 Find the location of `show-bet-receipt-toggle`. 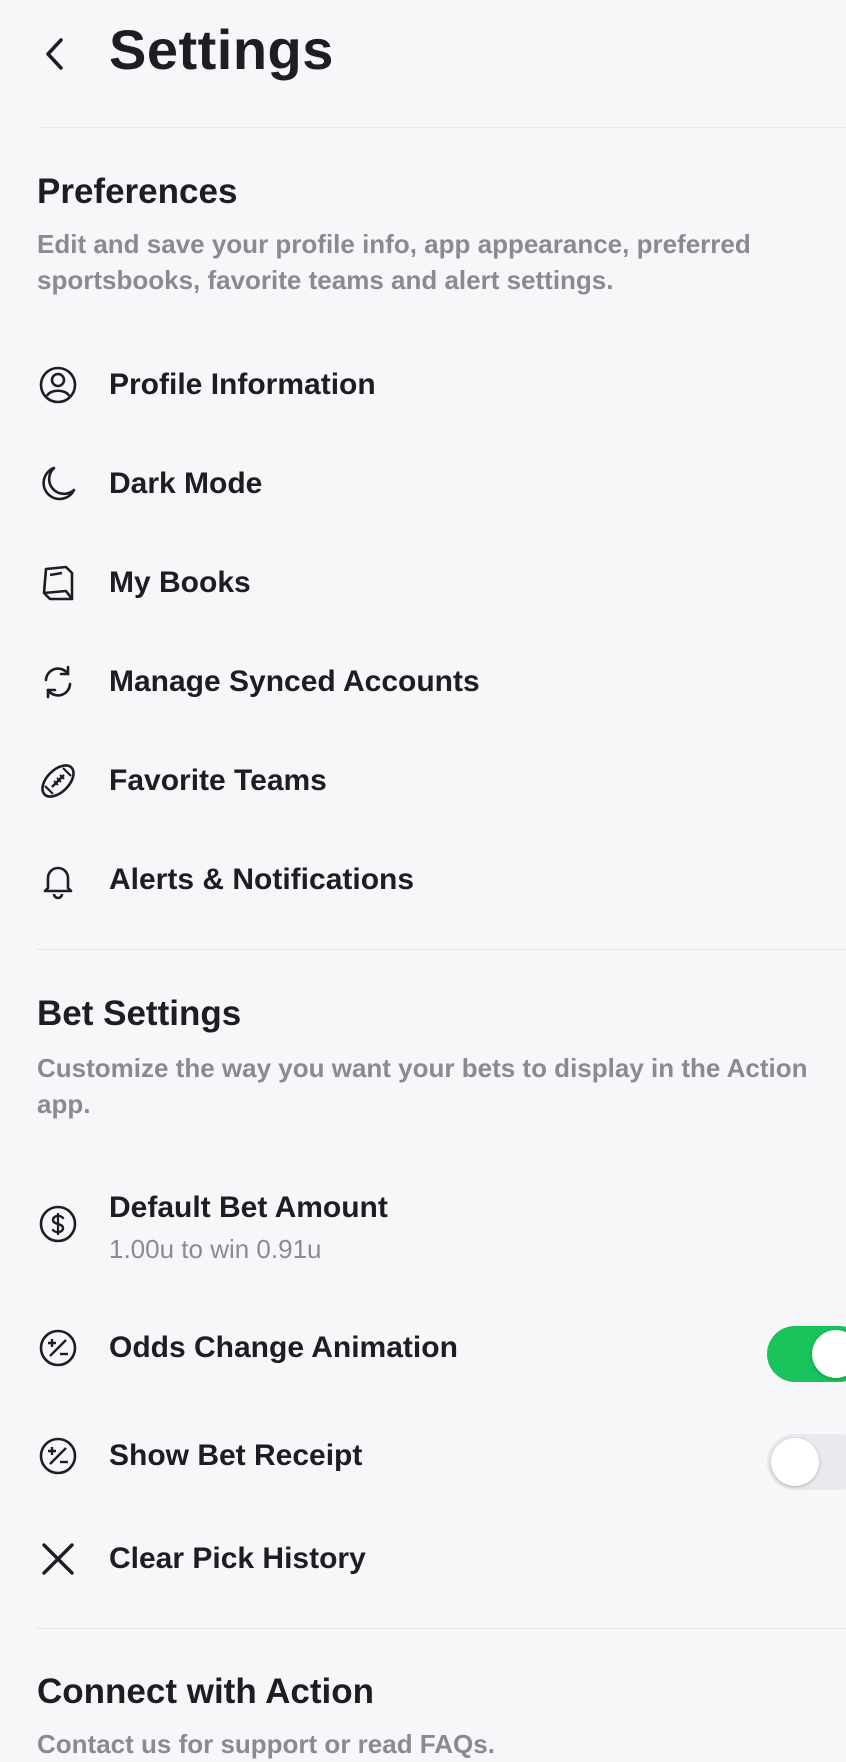

show-bet-receipt-toggle is located at coordinates (806, 1462).